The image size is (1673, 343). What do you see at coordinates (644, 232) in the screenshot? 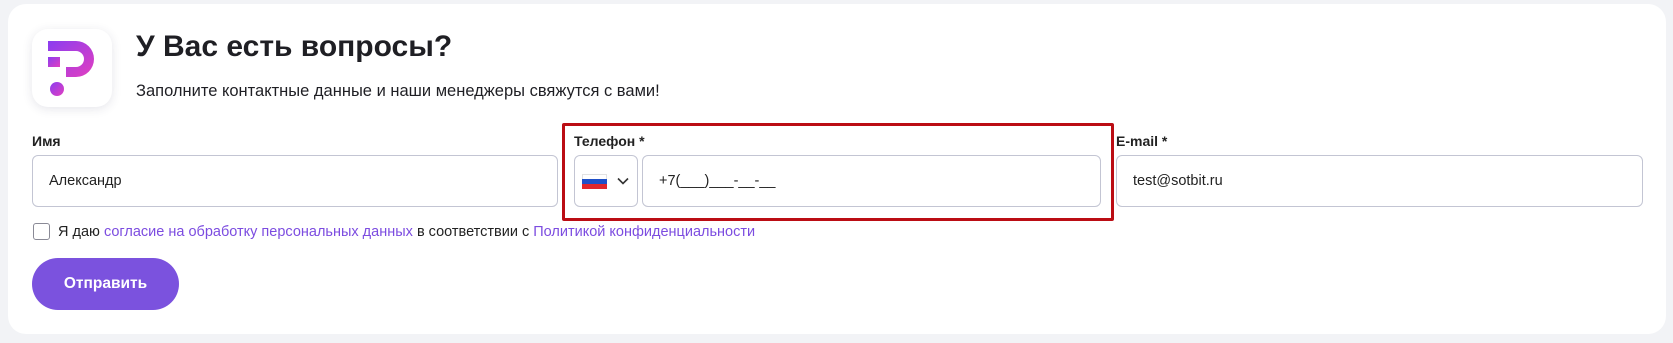
I see `privacy-policy-link: Политикой конфиденциальности` at bounding box center [644, 232].